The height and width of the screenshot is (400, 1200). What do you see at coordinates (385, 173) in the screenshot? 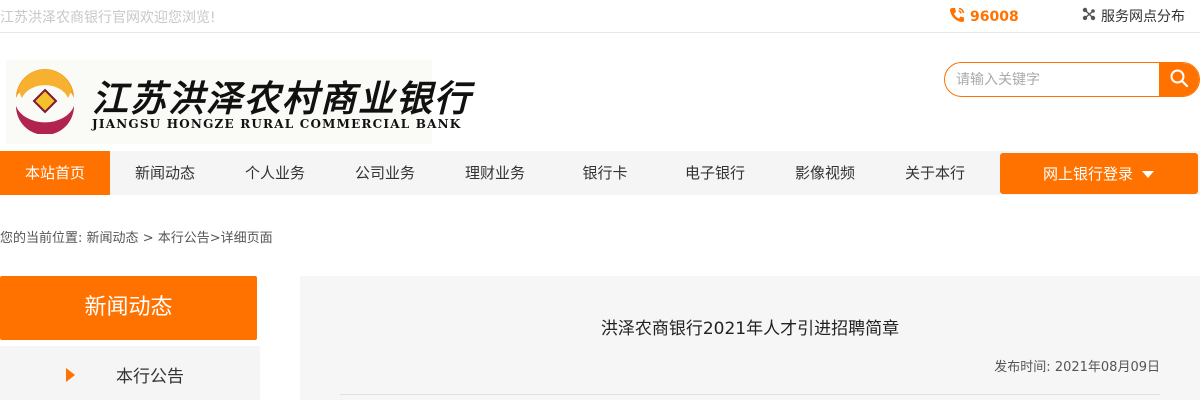
I see `nav-item-corporate: 公司业务` at bounding box center [385, 173].